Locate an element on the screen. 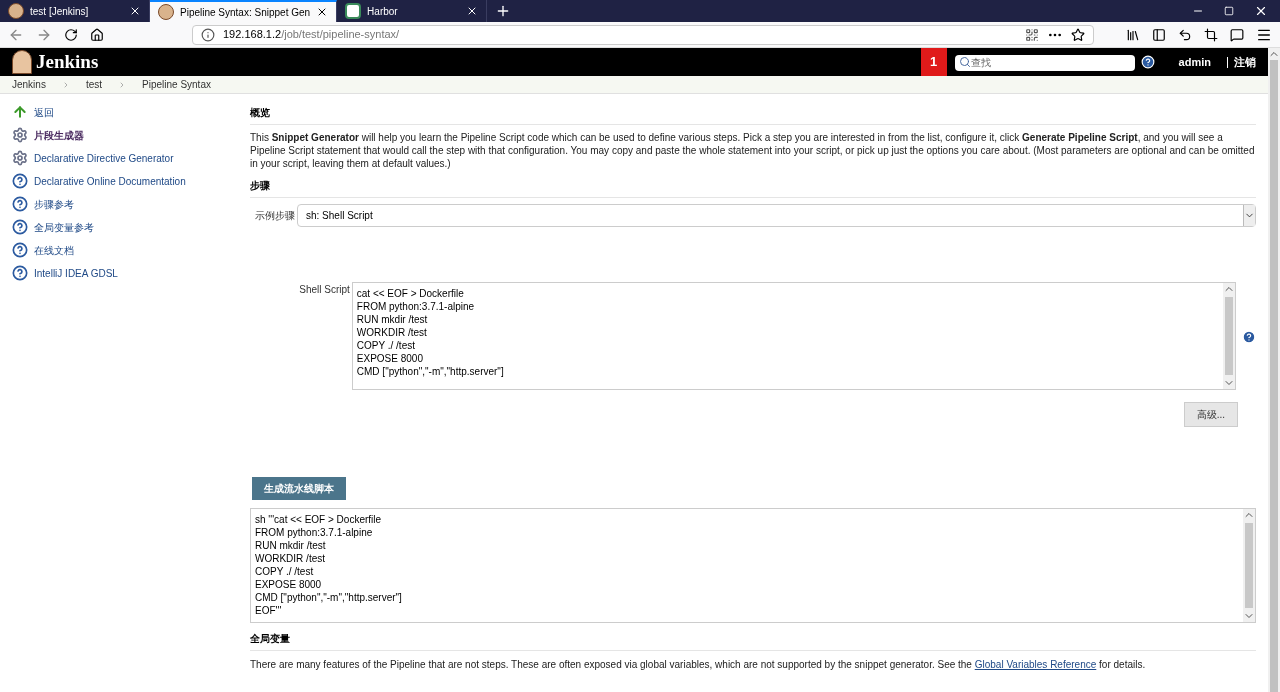 The image size is (1280, 692). site-icon is located at coordinates (353, 11).